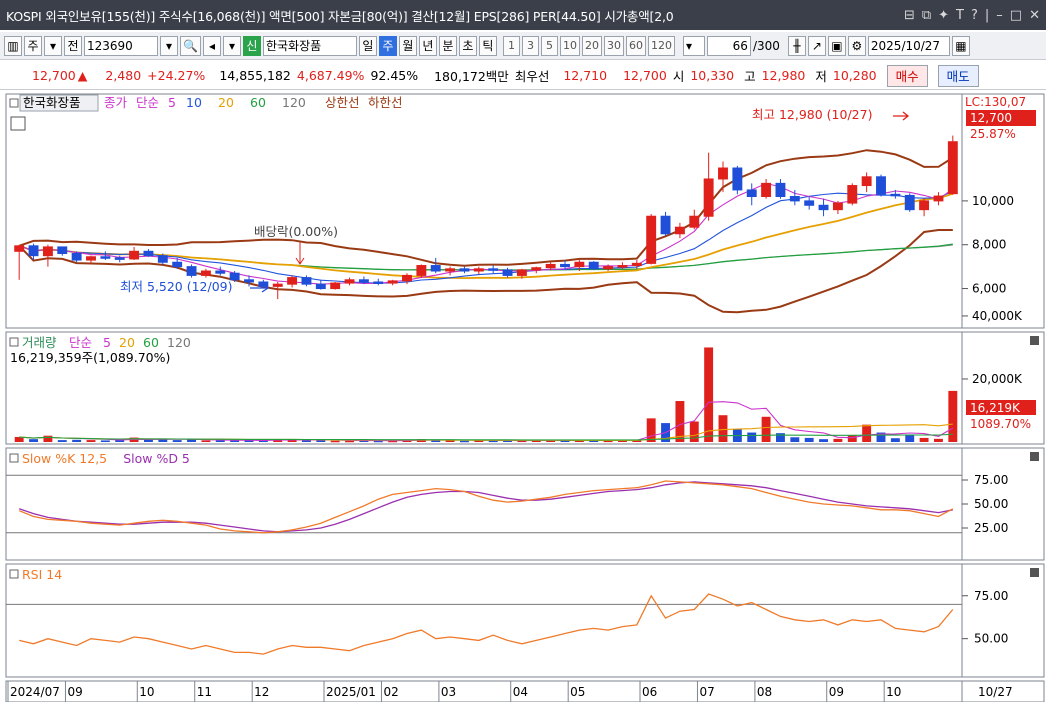  Describe the element at coordinates (991, 528) in the screenshot. I see `stoch-tick-label-2: 25.00` at that location.